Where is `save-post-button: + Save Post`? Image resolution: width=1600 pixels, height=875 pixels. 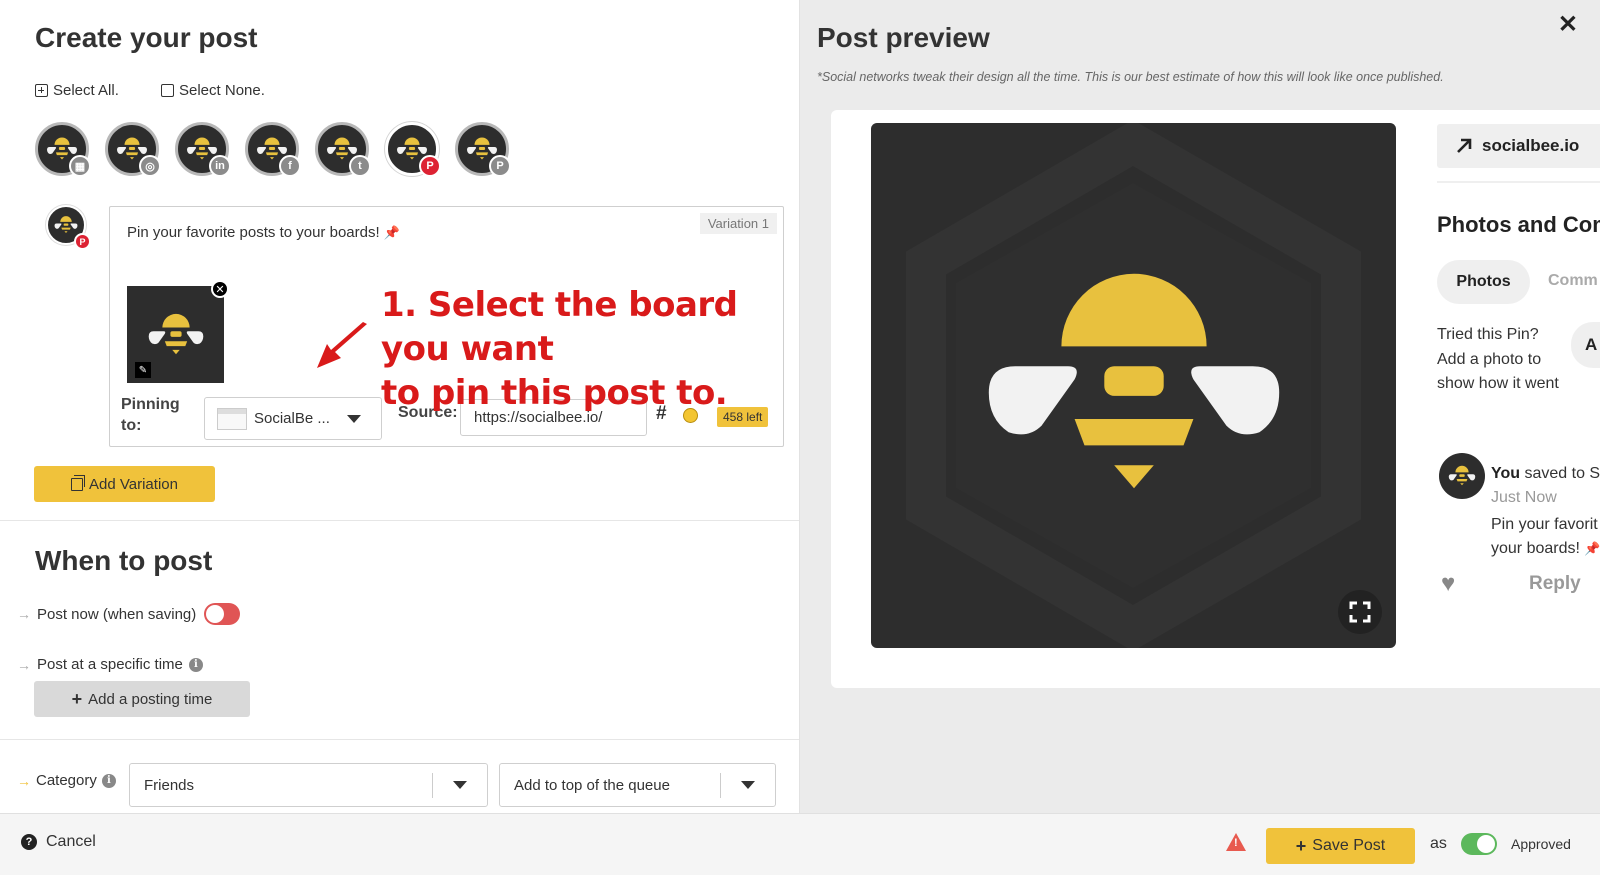 save-post-button: + Save Post is located at coordinates (1340, 846).